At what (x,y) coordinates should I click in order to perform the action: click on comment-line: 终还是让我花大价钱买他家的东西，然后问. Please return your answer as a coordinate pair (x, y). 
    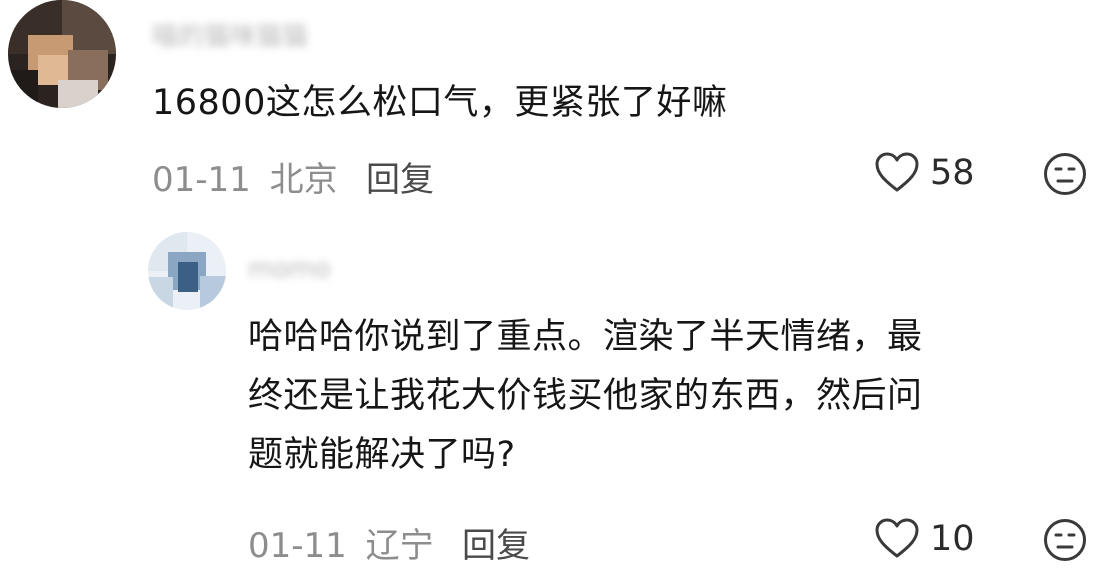
    Looking at the image, I should click on (585, 396).